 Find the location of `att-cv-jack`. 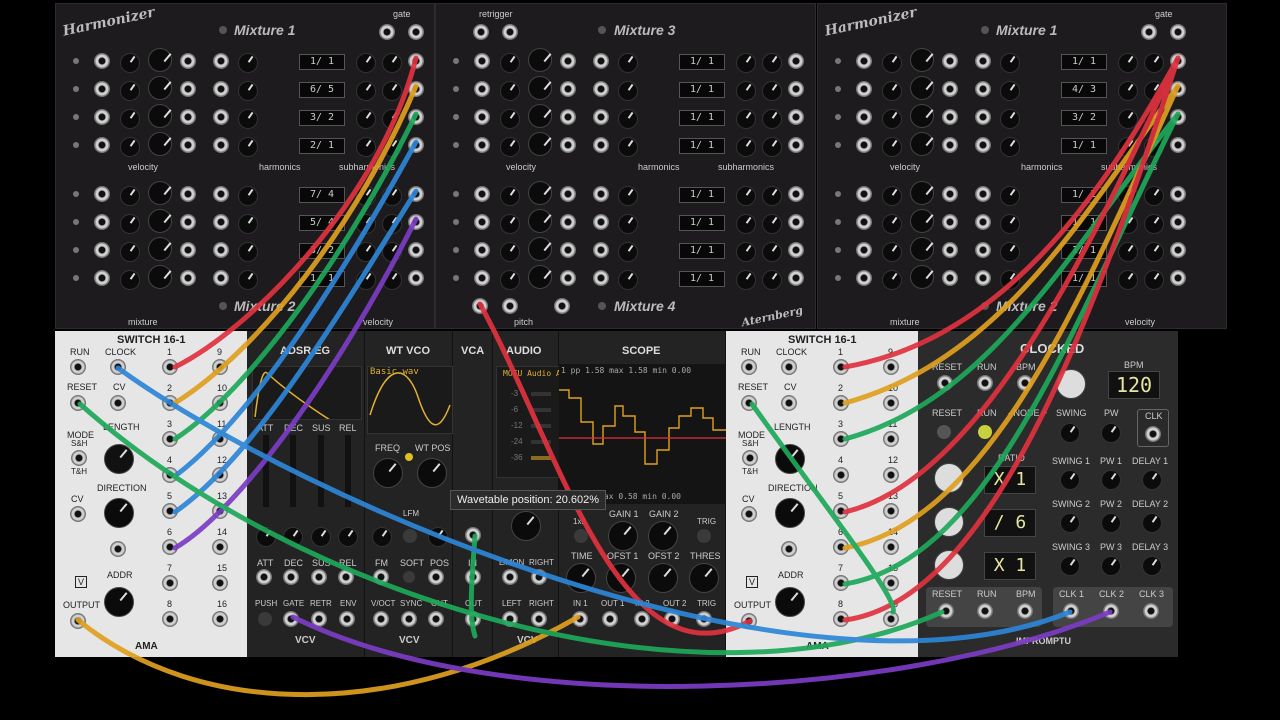

att-cv-jack is located at coordinates (264, 577).